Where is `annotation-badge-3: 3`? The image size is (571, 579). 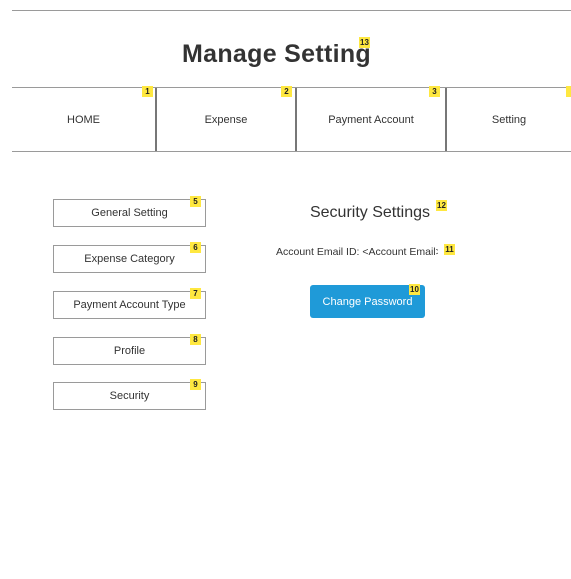 annotation-badge-3: 3 is located at coordinates (434, 91).